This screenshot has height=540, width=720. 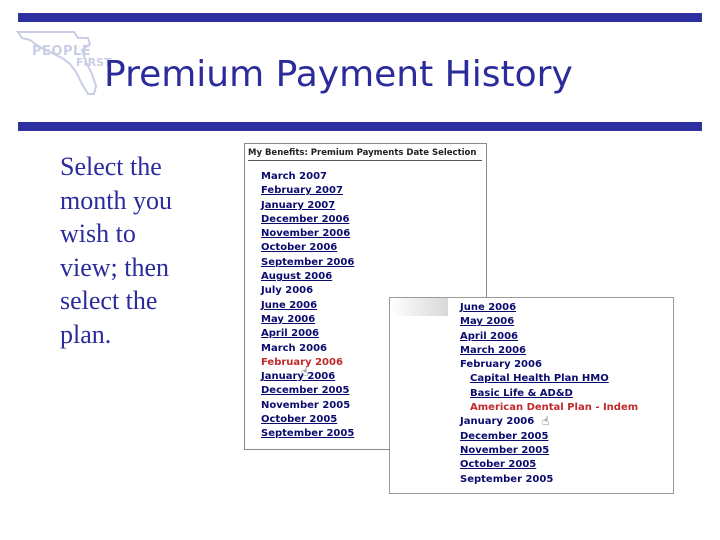 What do you see at coordinates (549, 365) in the screenshot?
I see `month-list-item: February 2006` at bounding box center [549, 365].